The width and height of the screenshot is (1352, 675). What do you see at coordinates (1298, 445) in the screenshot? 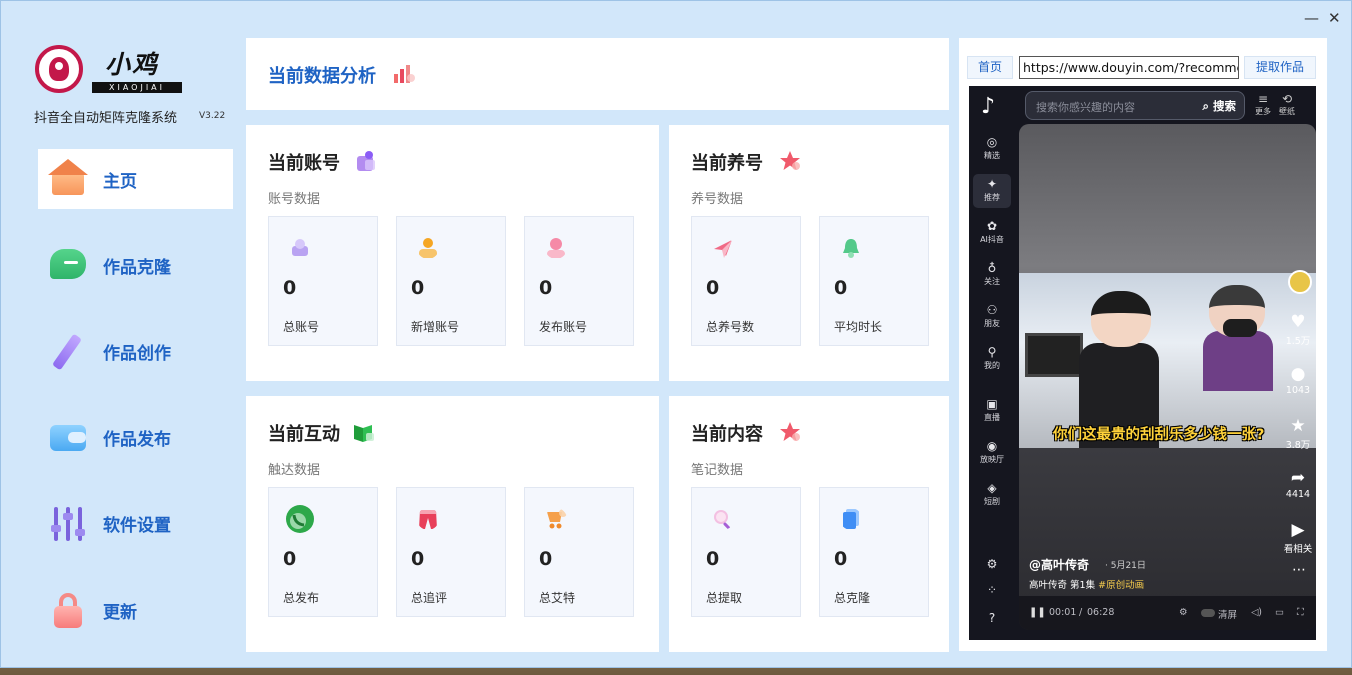
I see `favorite-count: 3.8万` at bounding box center [1298, 445].